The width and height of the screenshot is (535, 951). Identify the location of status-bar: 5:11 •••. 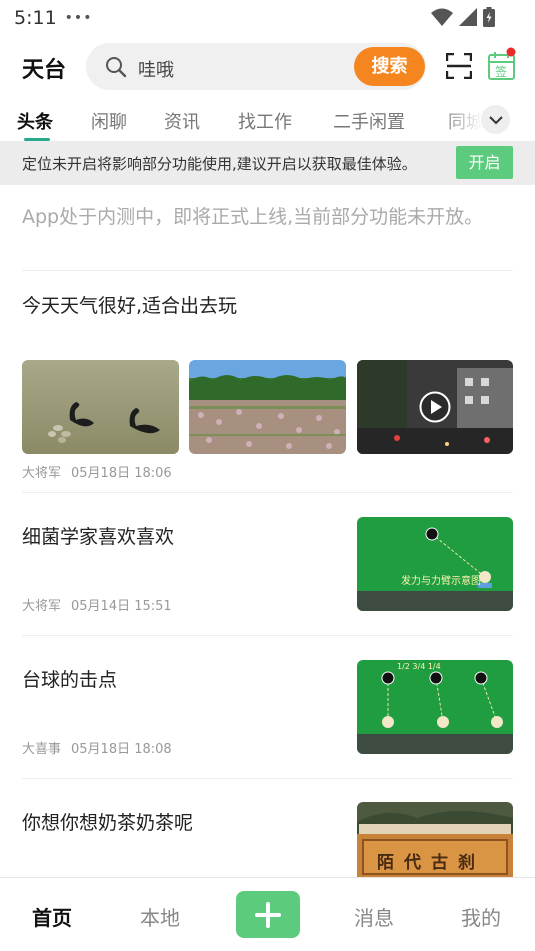
(267, 18).